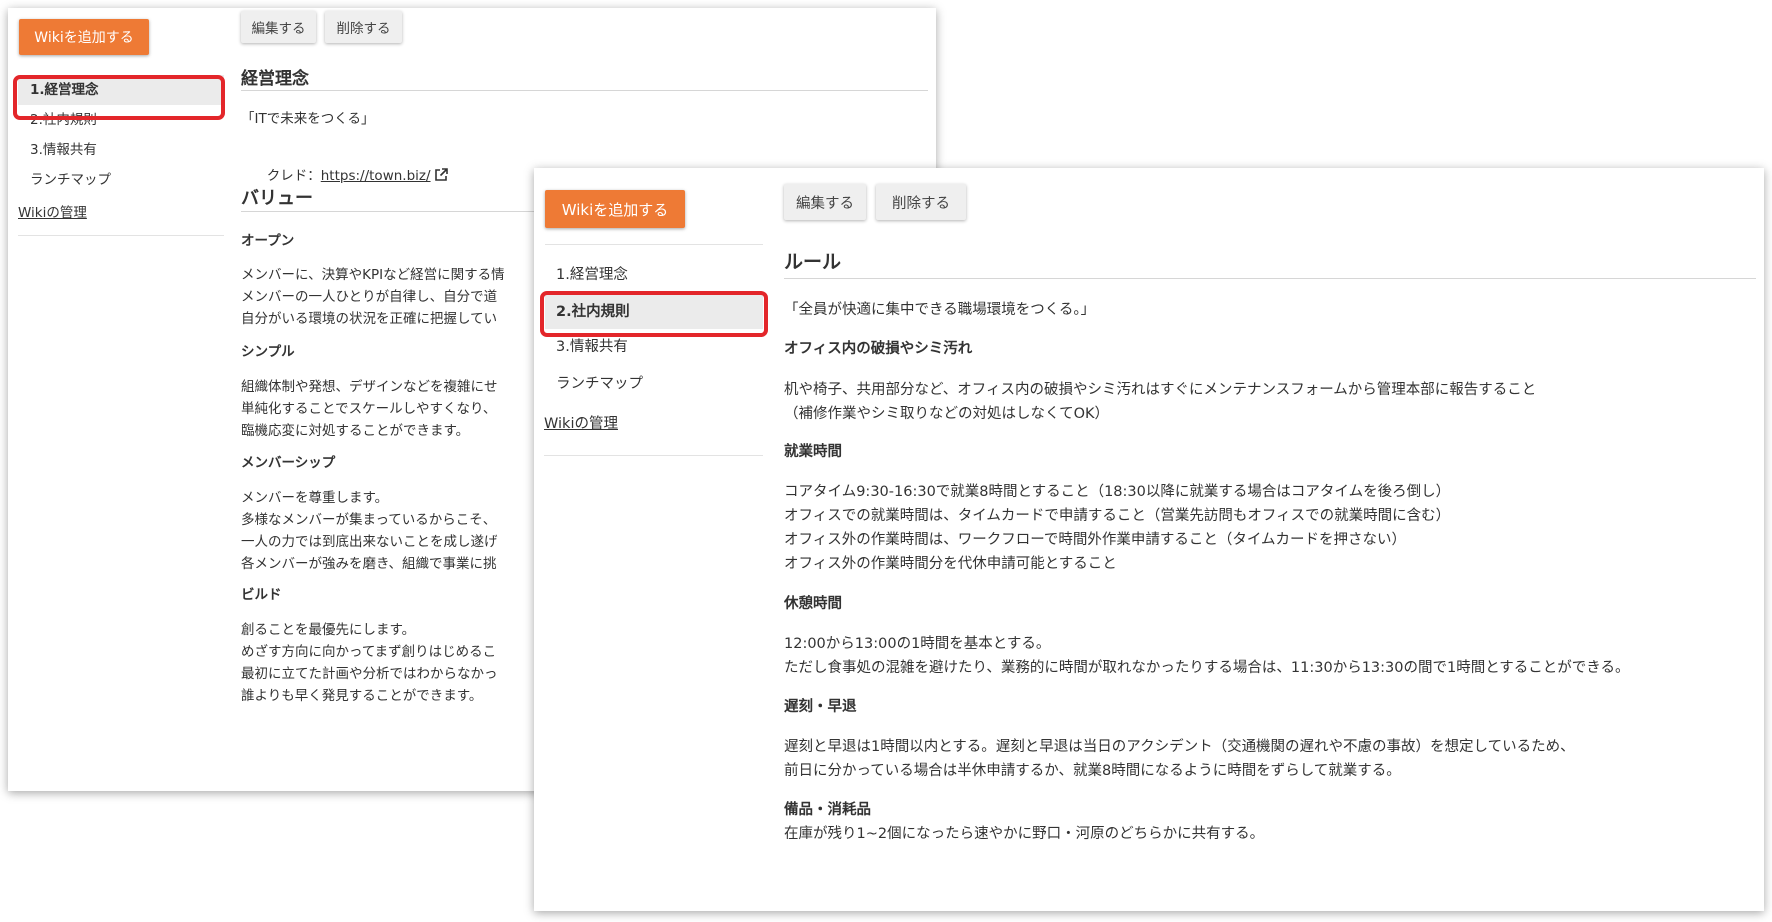  Describe the element at coordinates (369, 297) in the screenshot. I see `section-line: メンバーの一人ひとりが自律し、自分で道` at that location.